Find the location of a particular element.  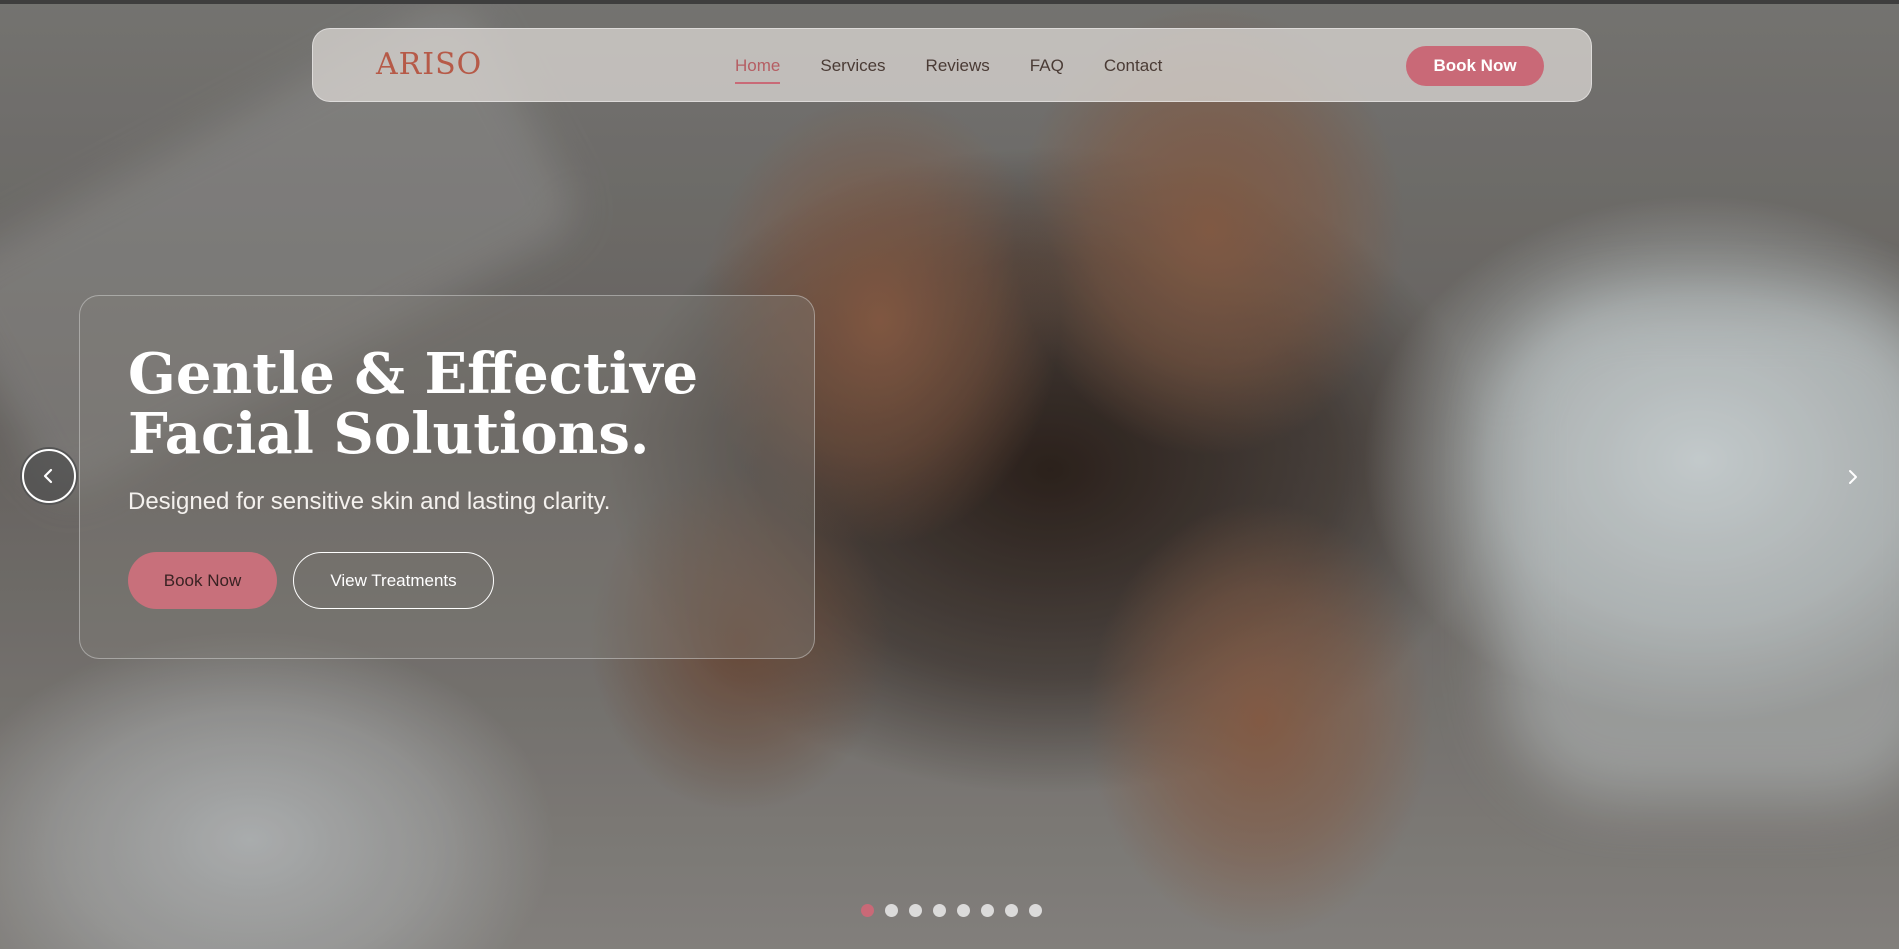

view-treatments-button: View Treatments is located at coordinates (393, 580).